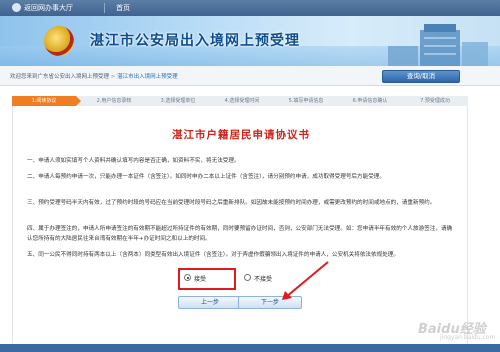 This screenshot has height=352, width=500. I want to click on annotation-arrow, so click(305, 280).